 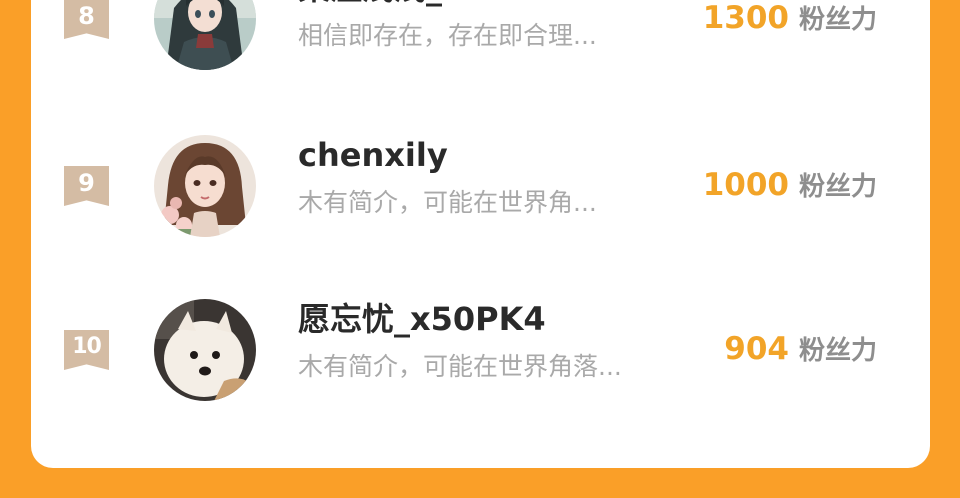 I want to click on user-name: chenxily, so click(x=373, y=155).